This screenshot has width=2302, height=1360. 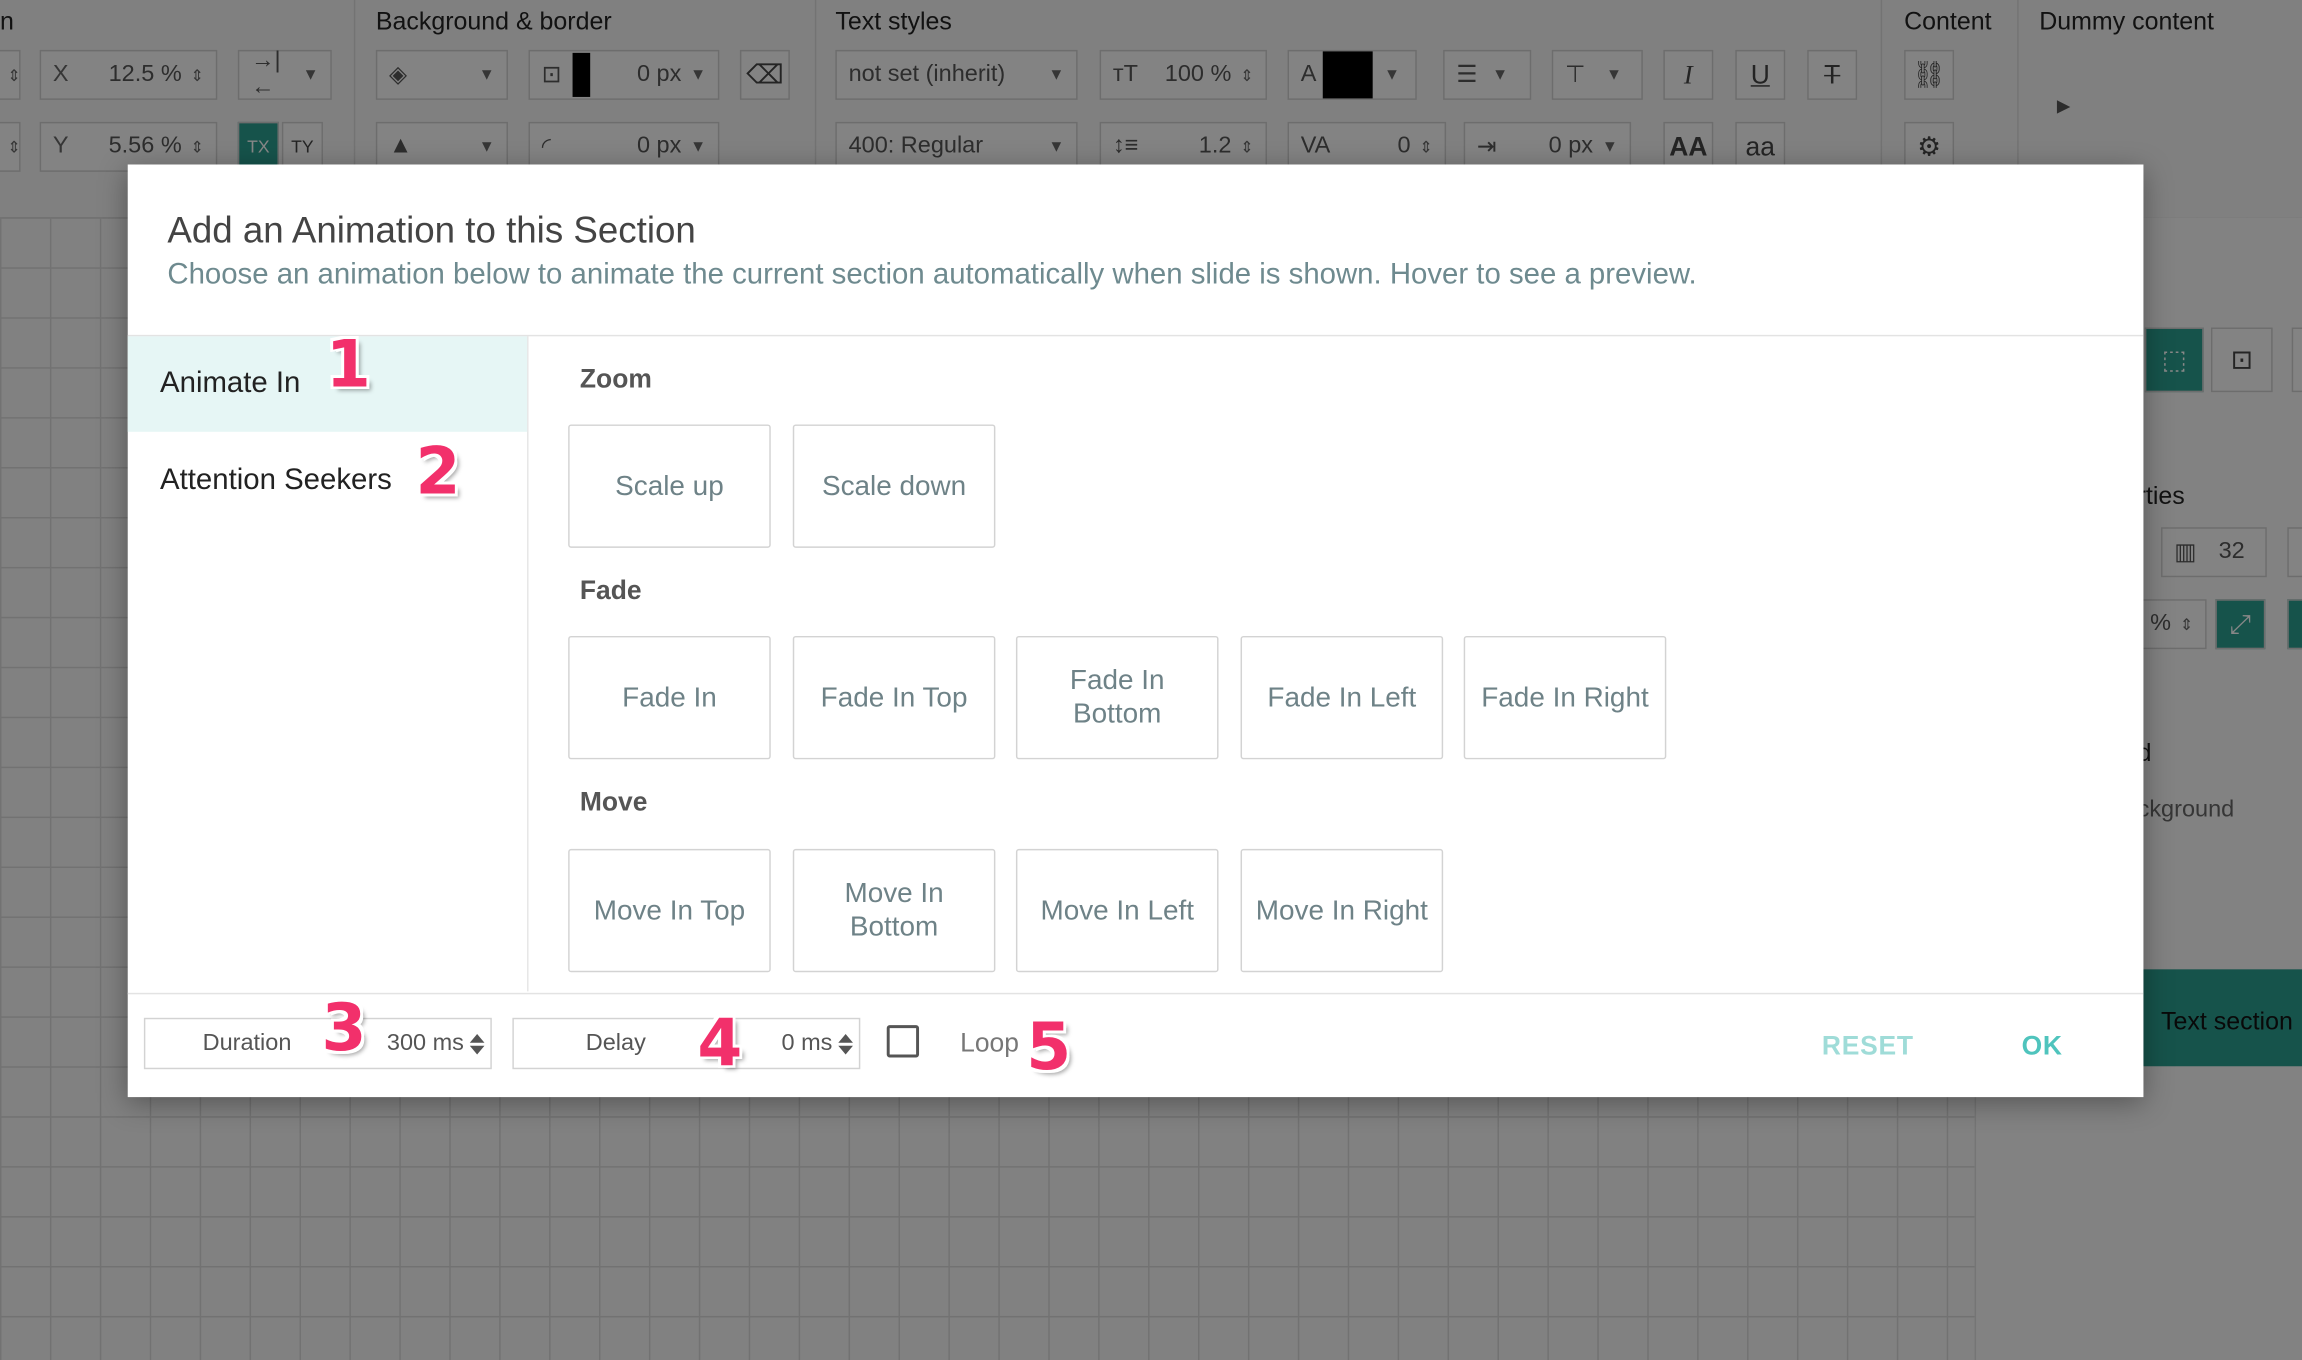 I want to click on anim-fade-in-top: Fade In Top, so click(x=894, y=697).